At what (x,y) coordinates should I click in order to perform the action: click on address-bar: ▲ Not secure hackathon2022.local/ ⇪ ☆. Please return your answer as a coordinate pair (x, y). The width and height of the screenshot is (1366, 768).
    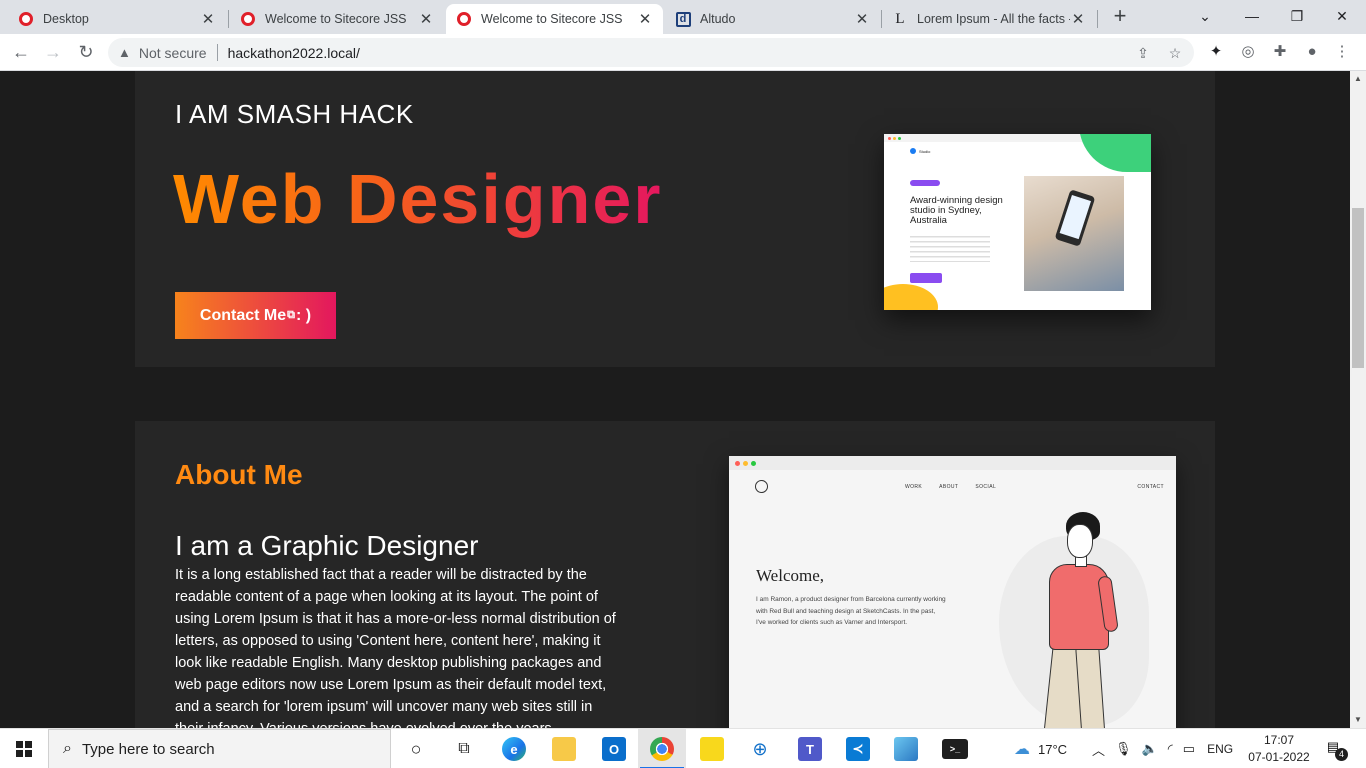
    Looking at the image, I should click on (651, 52).